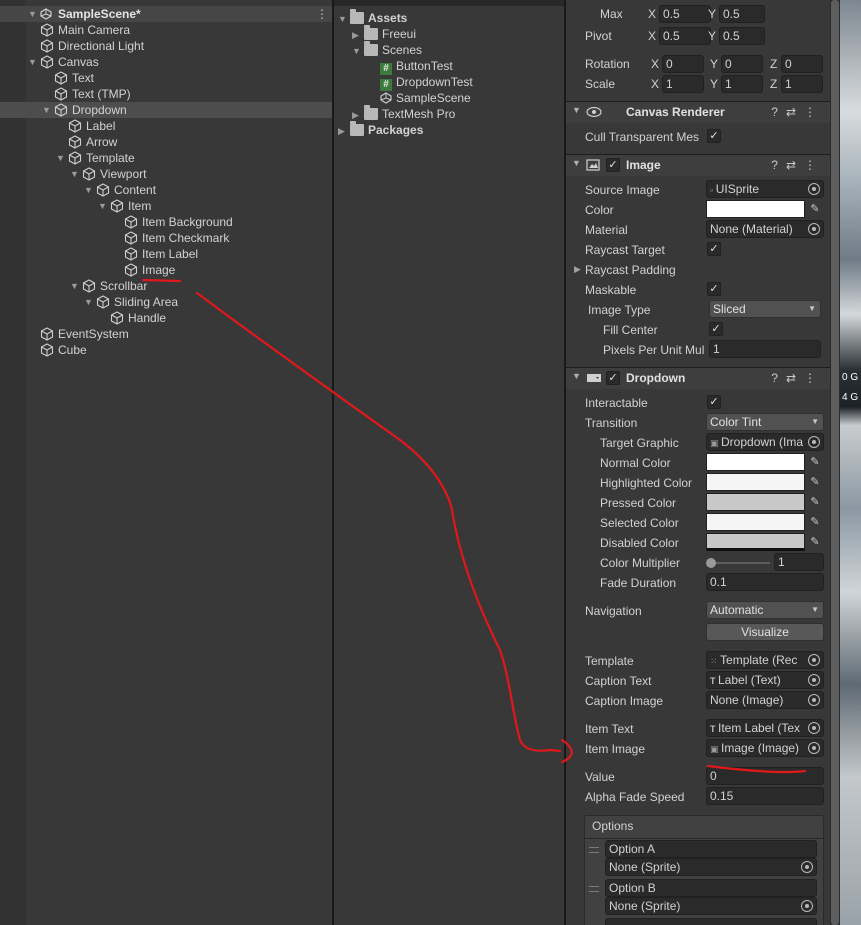  I want to click on scene-header: ▼ SampleScene*, so click(166, 14).